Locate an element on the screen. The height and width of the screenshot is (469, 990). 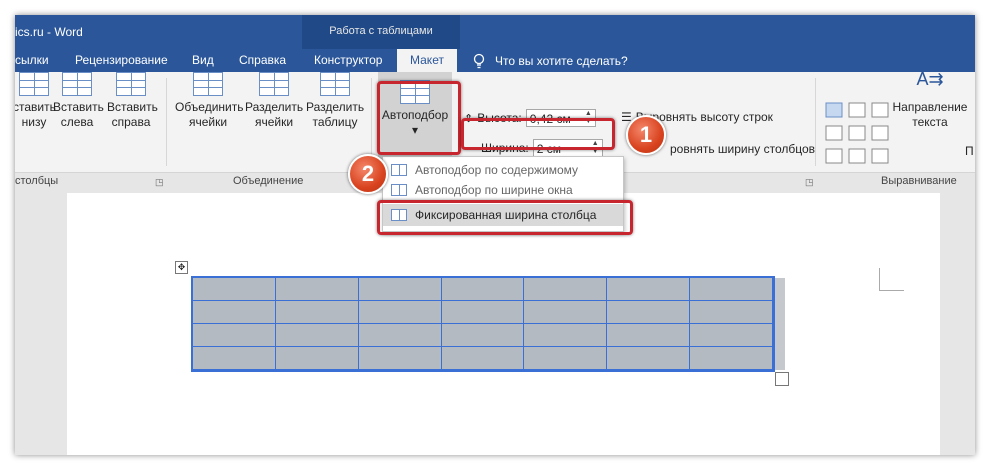
rows-cols-group-label: столбцы is located at coordinates (37, 181).